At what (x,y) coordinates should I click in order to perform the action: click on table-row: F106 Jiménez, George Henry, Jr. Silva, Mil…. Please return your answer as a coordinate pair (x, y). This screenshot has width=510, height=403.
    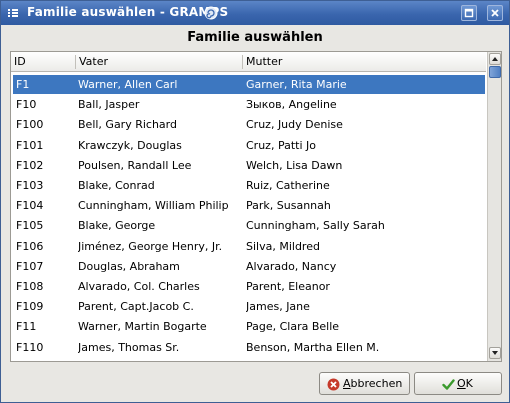
    Looking at the image, I should click on (249, 246).